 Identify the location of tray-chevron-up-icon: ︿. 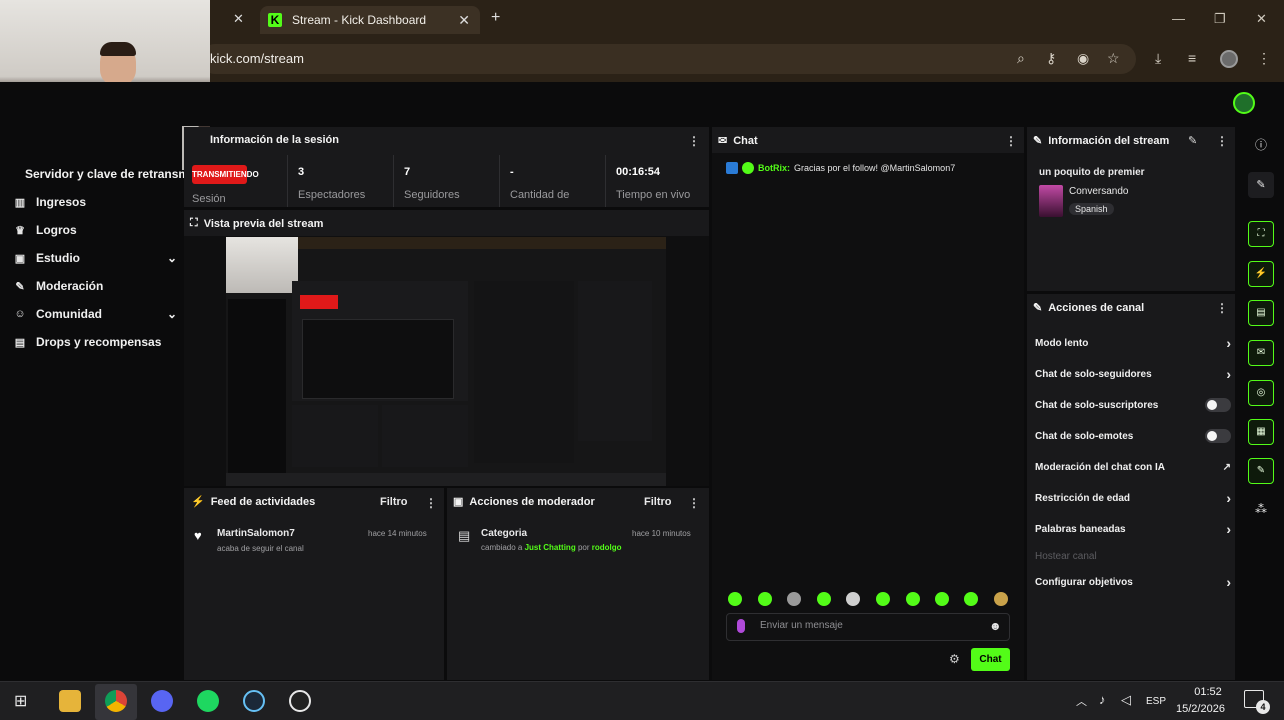
(1081, 701).